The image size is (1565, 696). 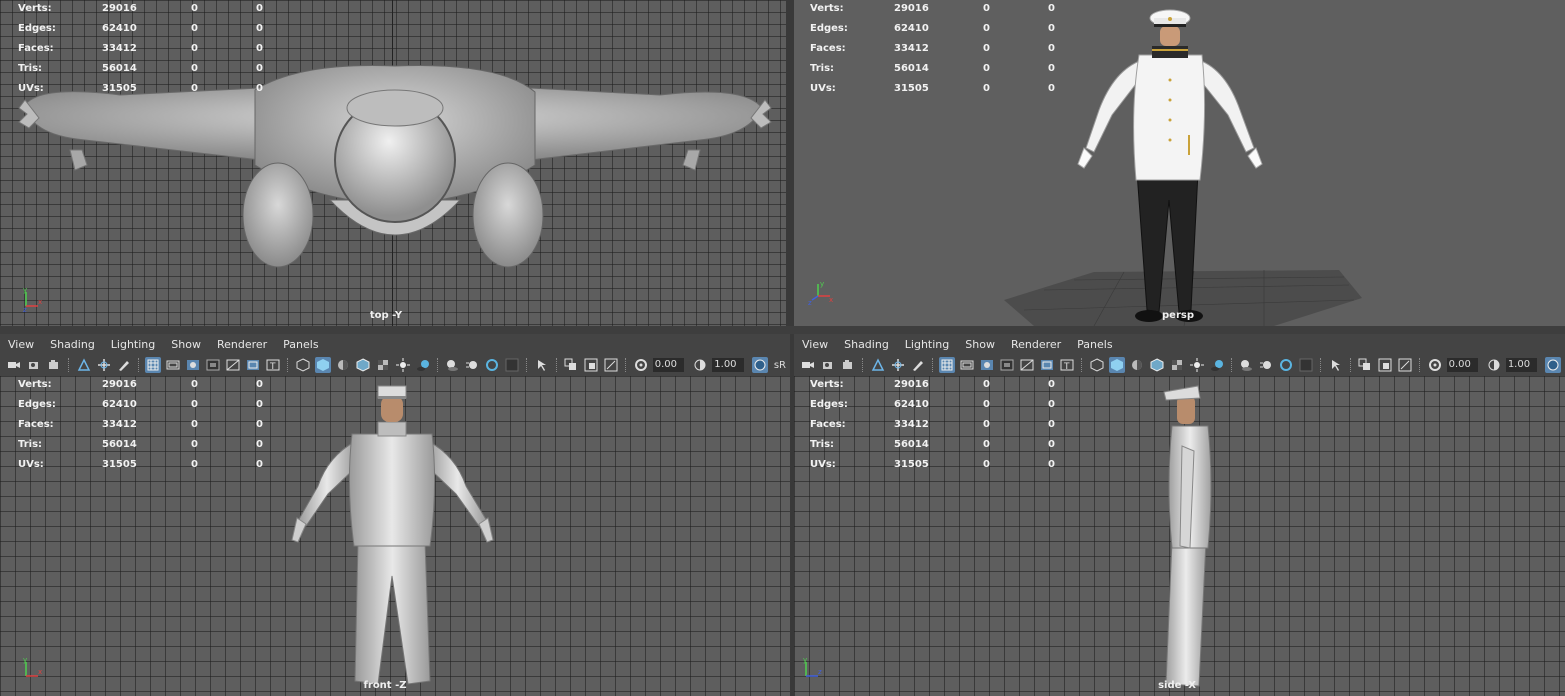 What do you see at coordinates (386, 315) in the screenshot?
I see `camera-label-top: top -Y` at bounding box center [386, 315].